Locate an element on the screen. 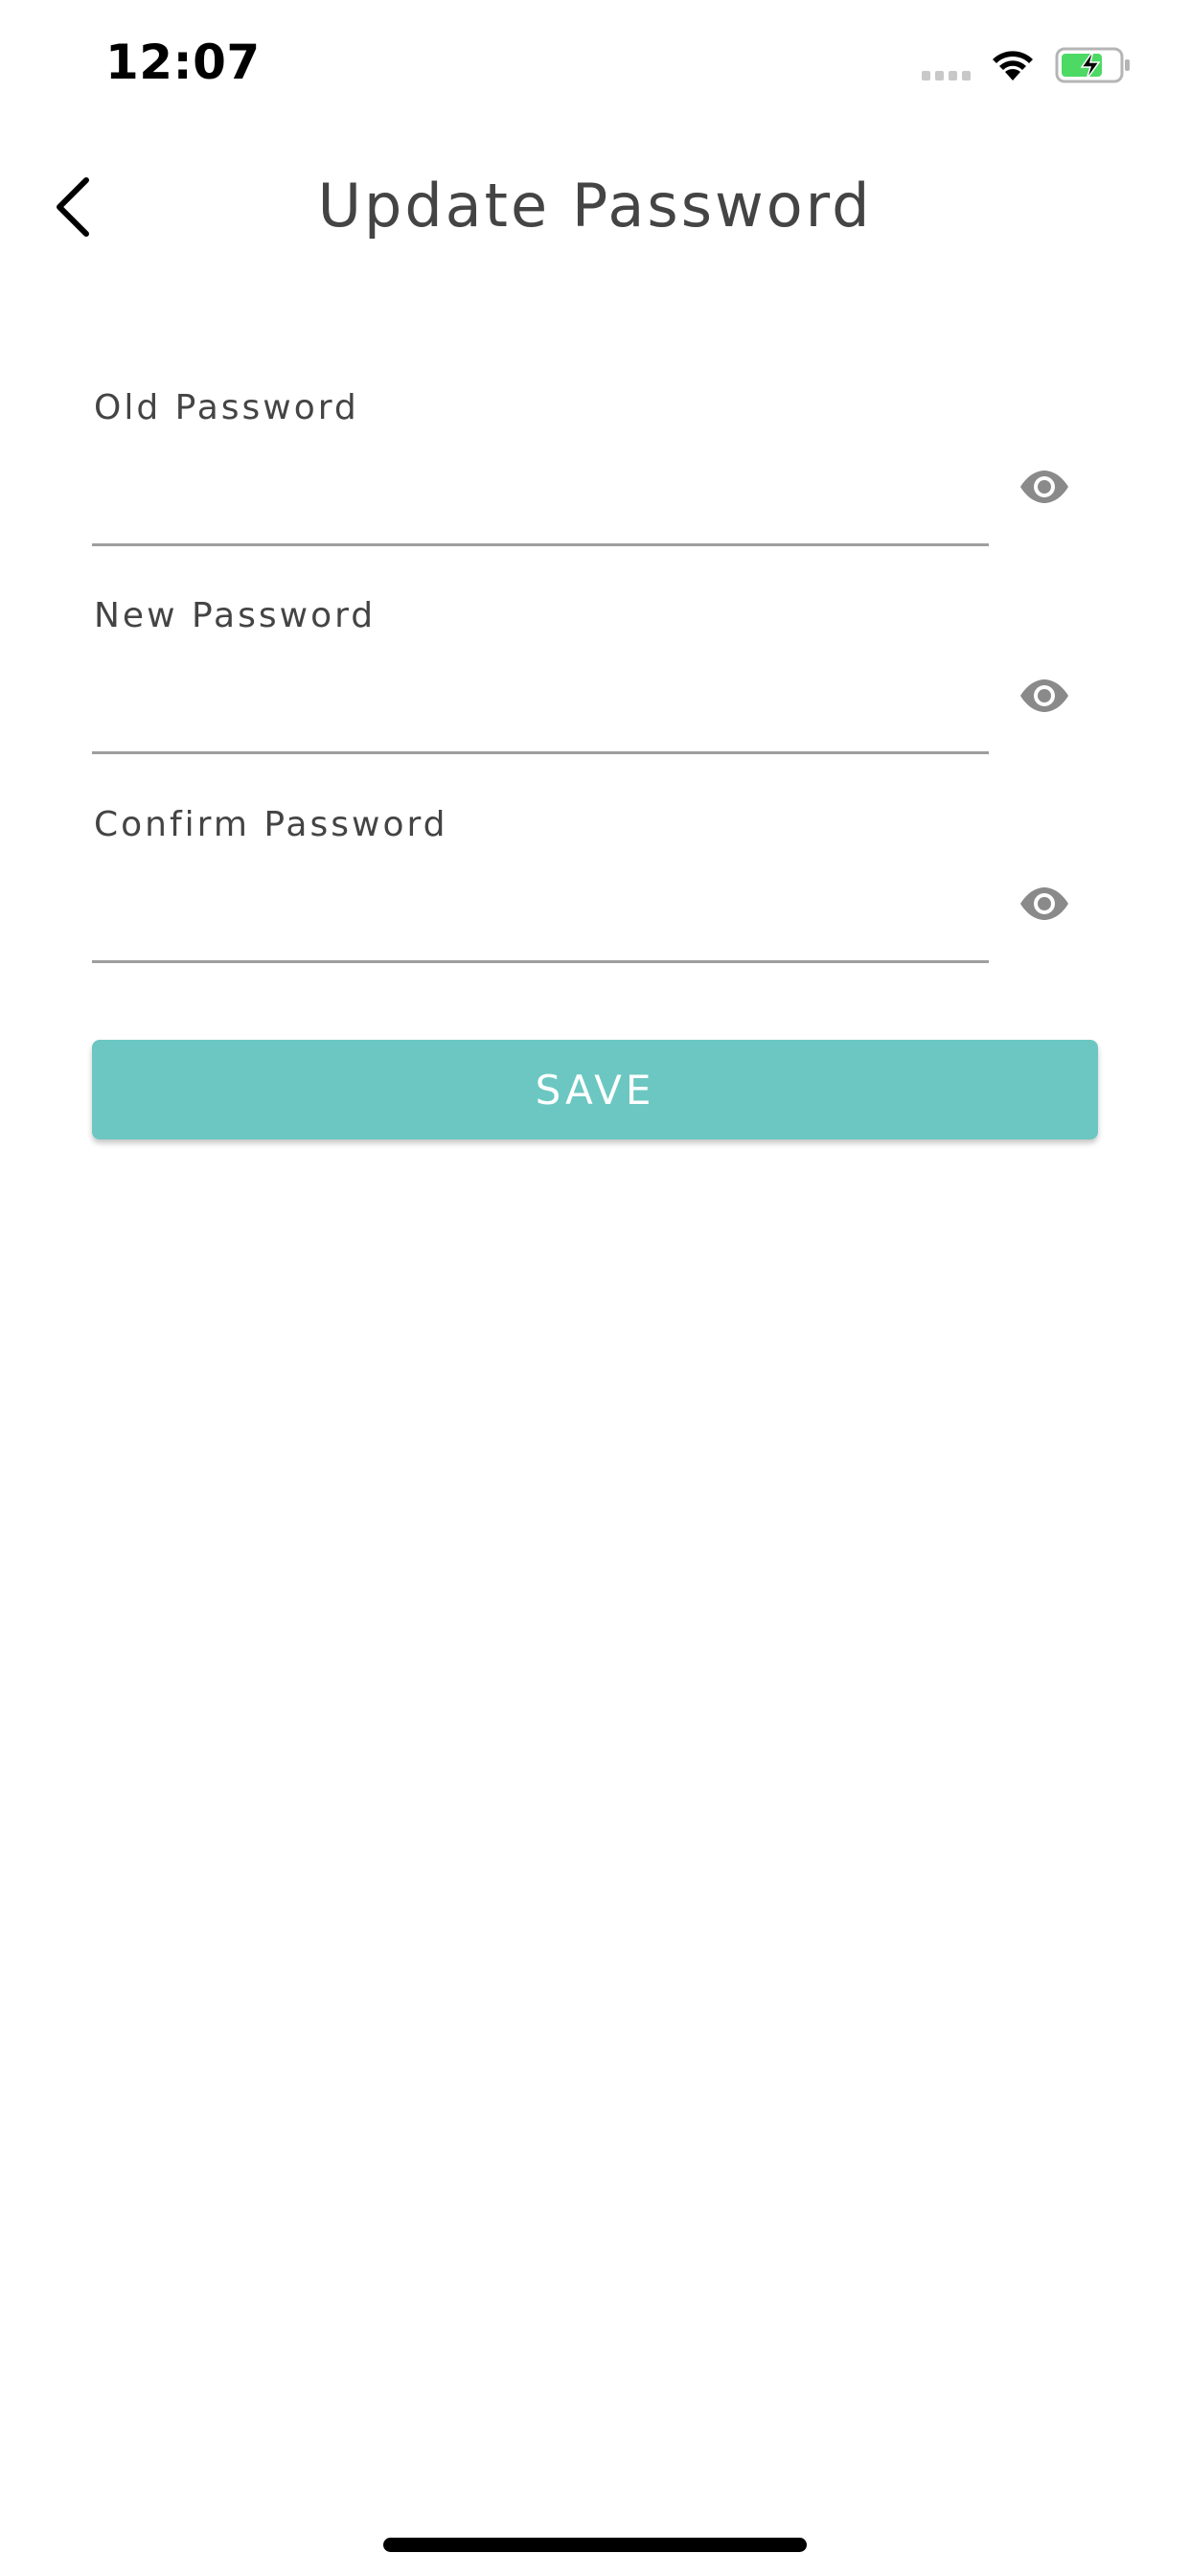  confirm-password-input is located at coordinates (543, 916).